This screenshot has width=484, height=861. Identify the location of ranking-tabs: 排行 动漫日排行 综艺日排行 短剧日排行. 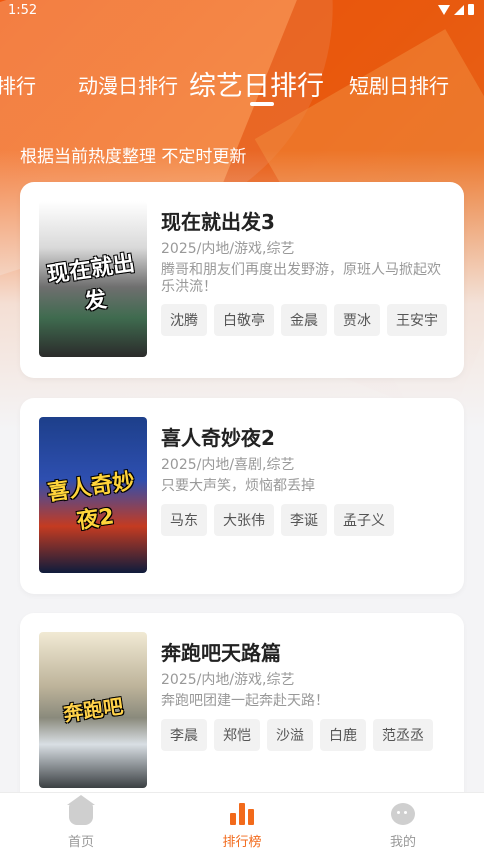
(242, 84).